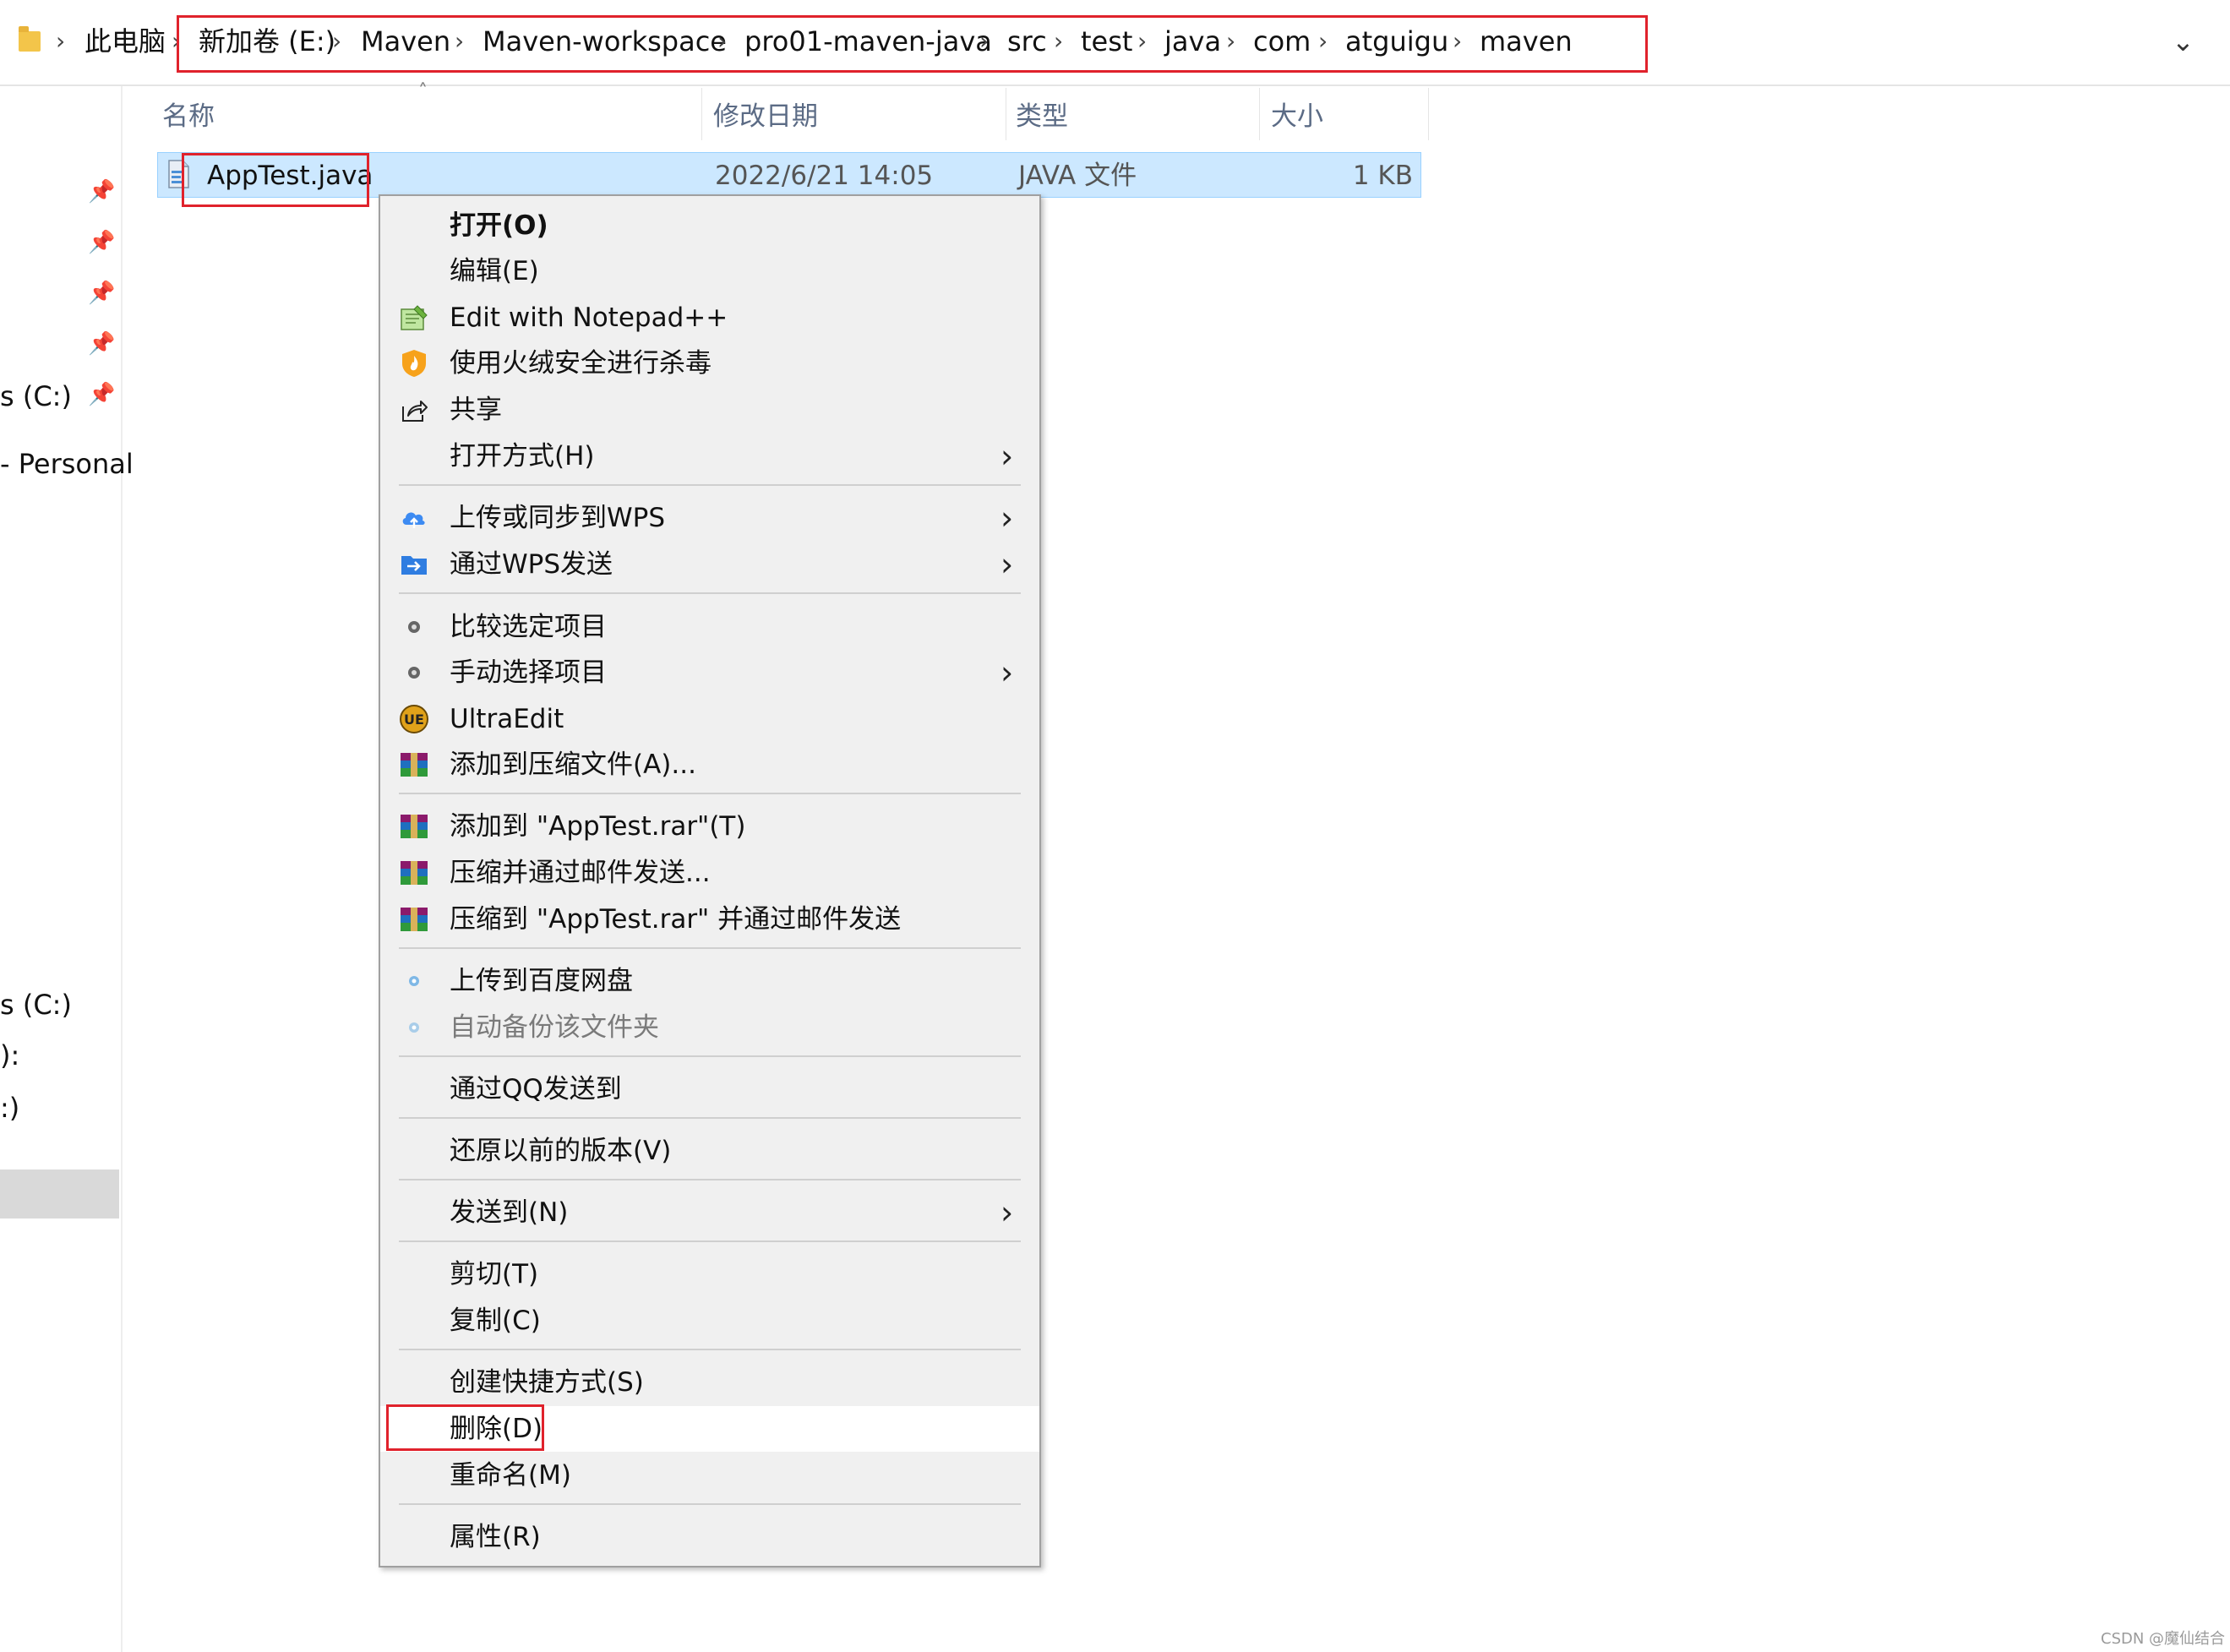 The width and height of the screenshot is (2230, 1652). What do you see at coordinates (709, 226) in the screenshot?
I see `menu-item-open: 打开(O)` at bounding box center [709, 226].